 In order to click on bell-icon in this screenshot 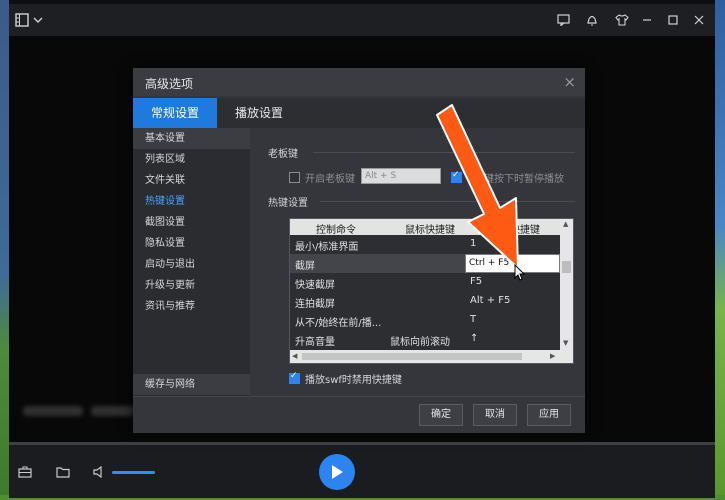, I will do `click(592, 20)`.